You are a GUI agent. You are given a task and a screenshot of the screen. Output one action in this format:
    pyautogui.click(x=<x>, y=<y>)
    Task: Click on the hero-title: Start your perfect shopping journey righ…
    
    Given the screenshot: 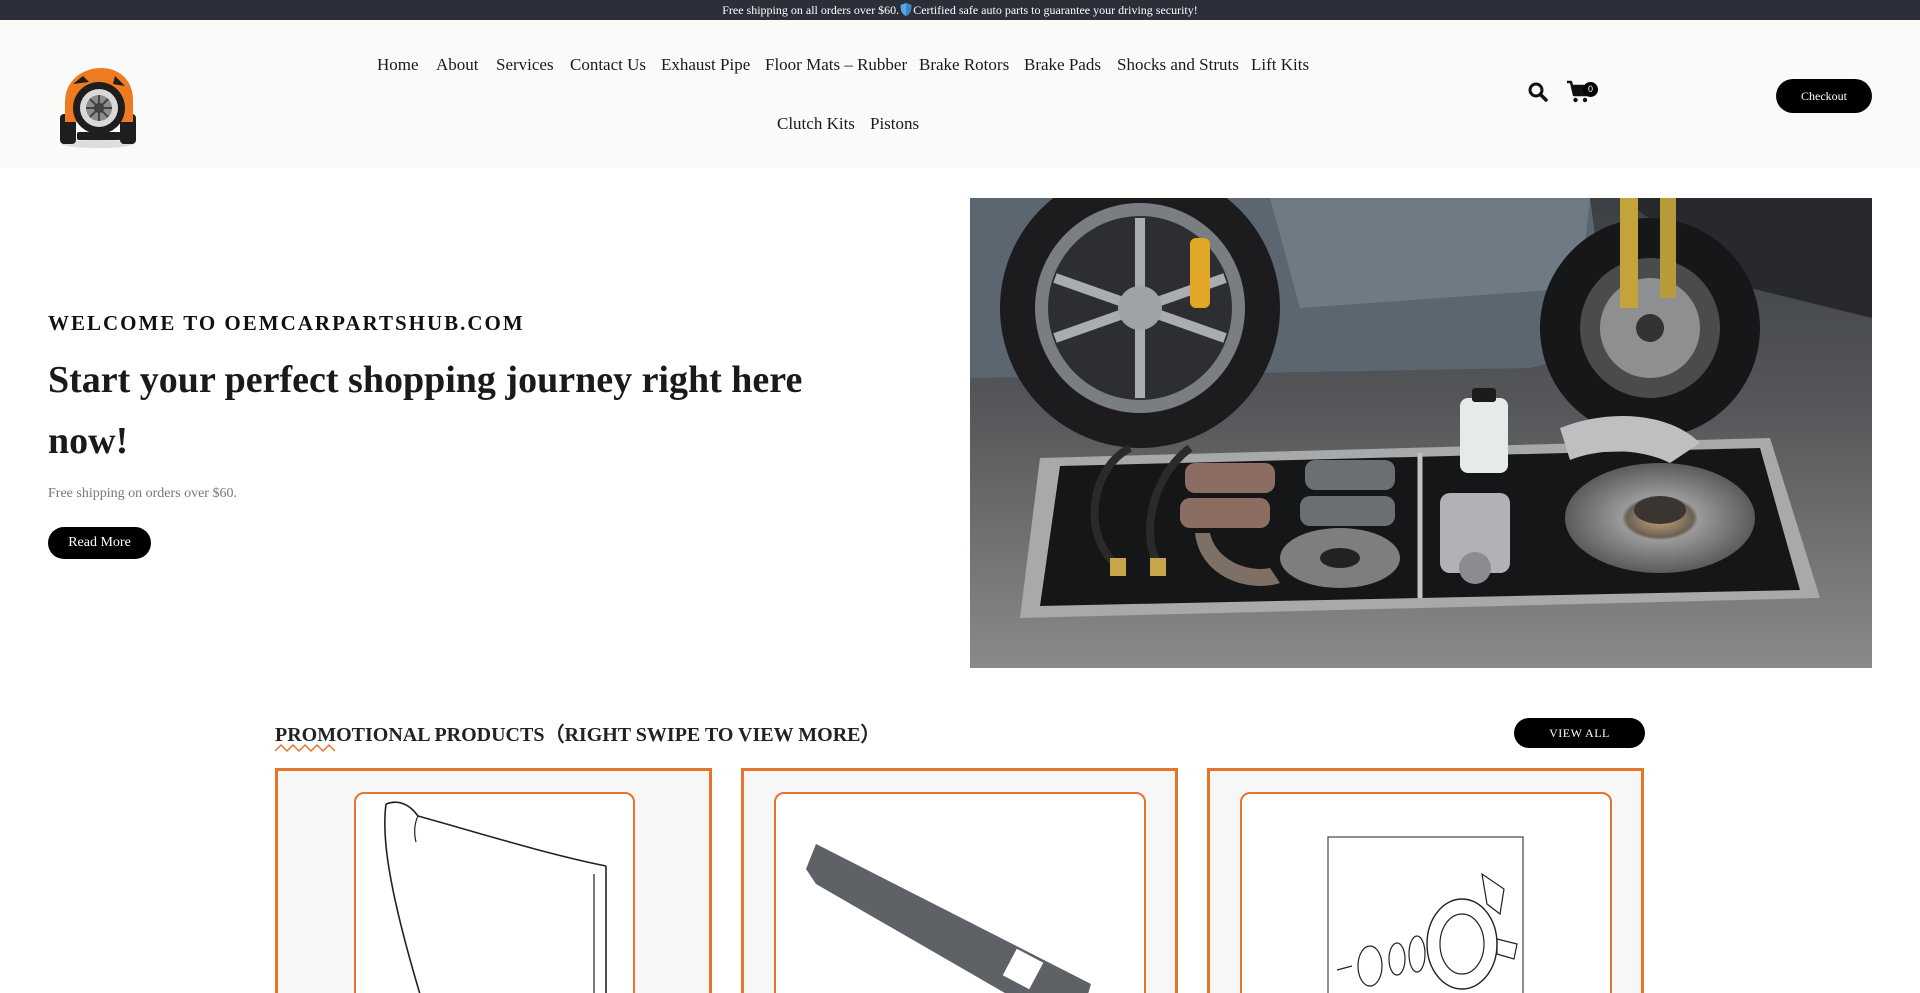 What is the action you would take?
    pyautogui.click(x=425, y=410)
    